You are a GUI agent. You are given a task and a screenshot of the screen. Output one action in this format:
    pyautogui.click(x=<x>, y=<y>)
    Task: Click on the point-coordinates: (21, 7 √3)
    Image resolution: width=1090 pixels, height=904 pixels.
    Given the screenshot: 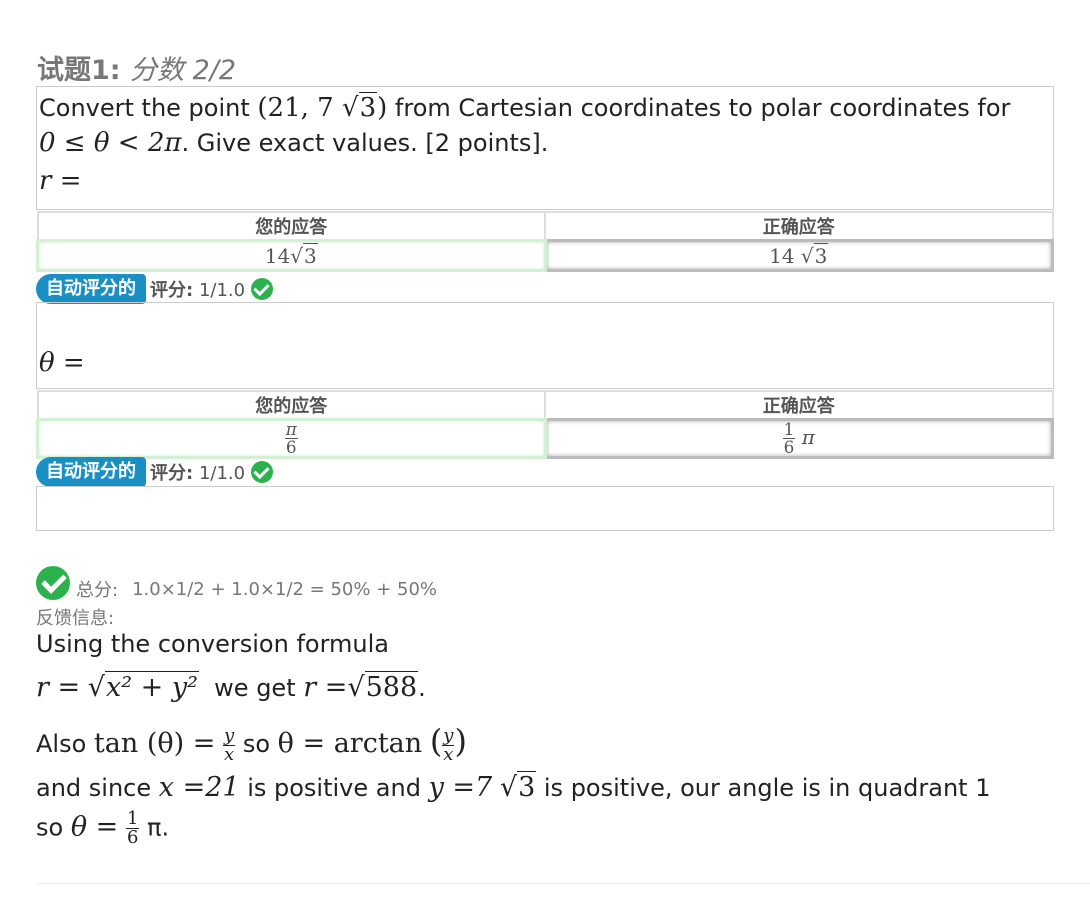 What is the action you would take?
    pyautogui.click(x=322, y=107)
    